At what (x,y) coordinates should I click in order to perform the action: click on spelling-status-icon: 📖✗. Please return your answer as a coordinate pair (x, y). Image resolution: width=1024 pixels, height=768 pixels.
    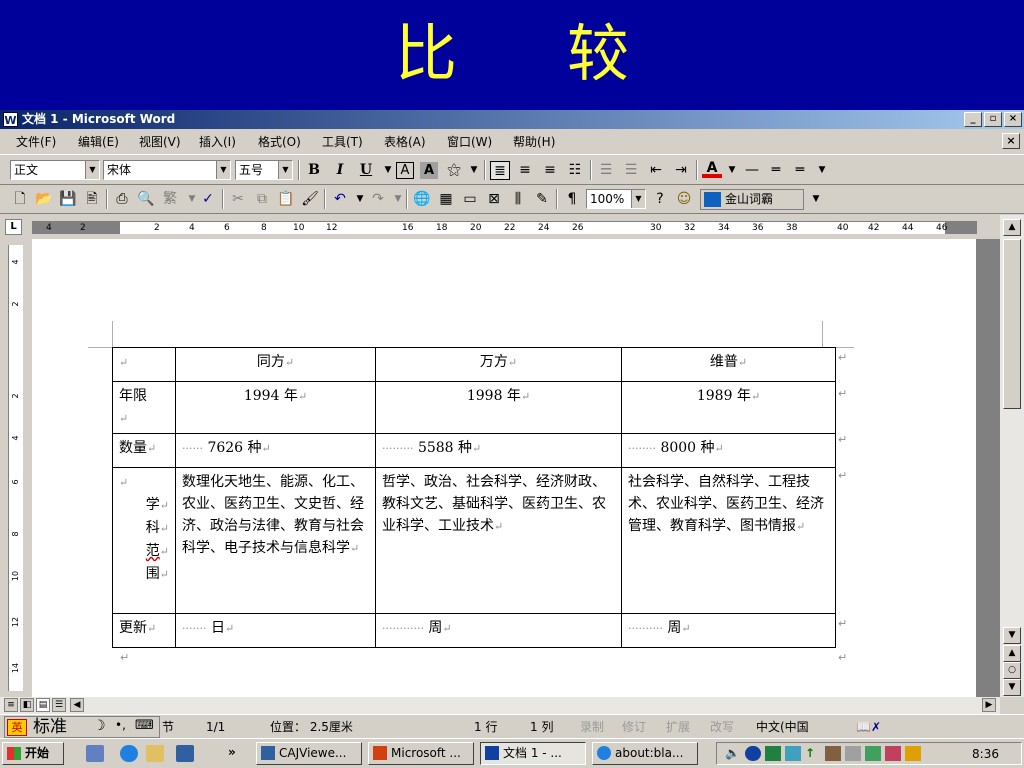
    Looking at the image, I should click on (868, 727).